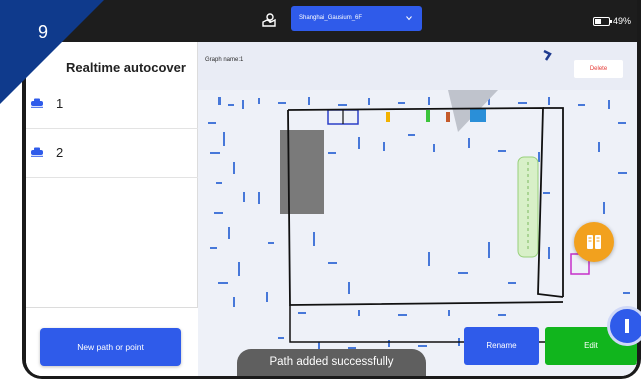 The height and width of the screenshot is (379, 641). I want to click on map-select-dropdown: Shanghai_Gausium_6F, so click(356, 18).